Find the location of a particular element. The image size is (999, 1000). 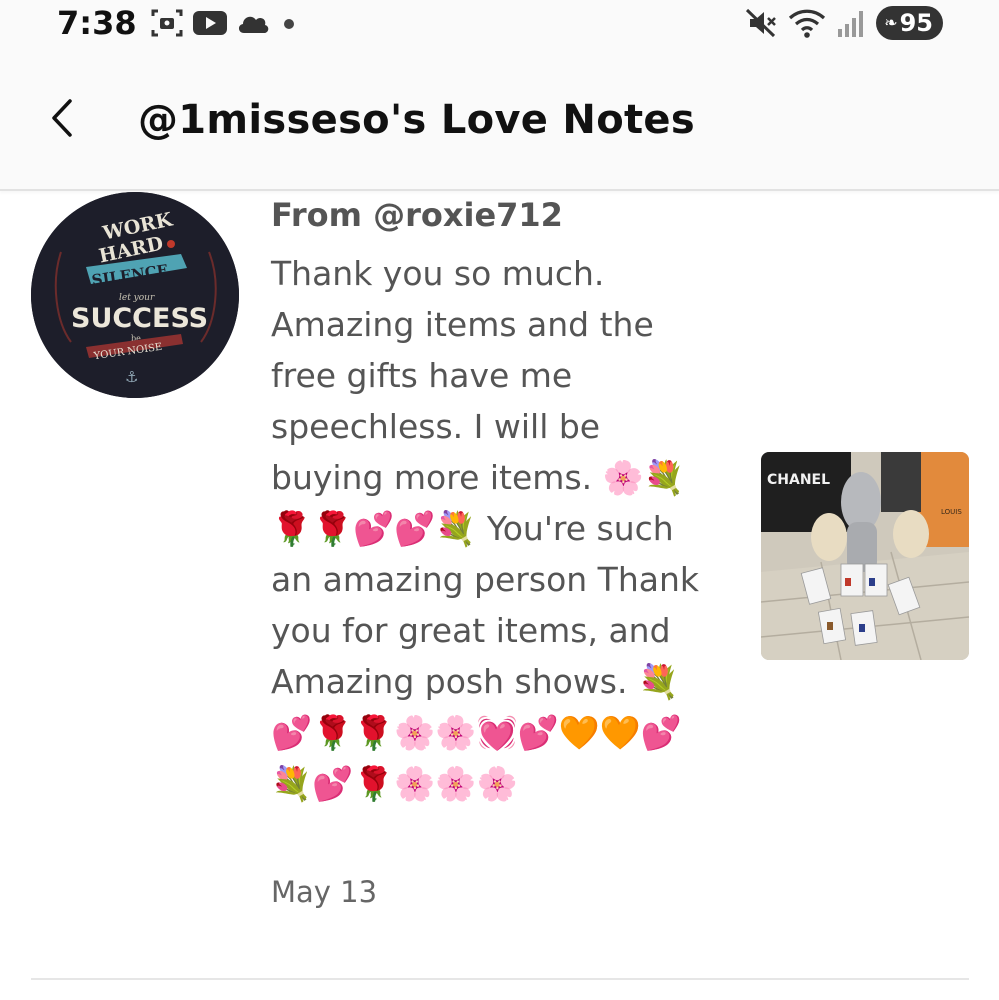

photo-brand1: CHANEL is located at coordinates (798, 480).